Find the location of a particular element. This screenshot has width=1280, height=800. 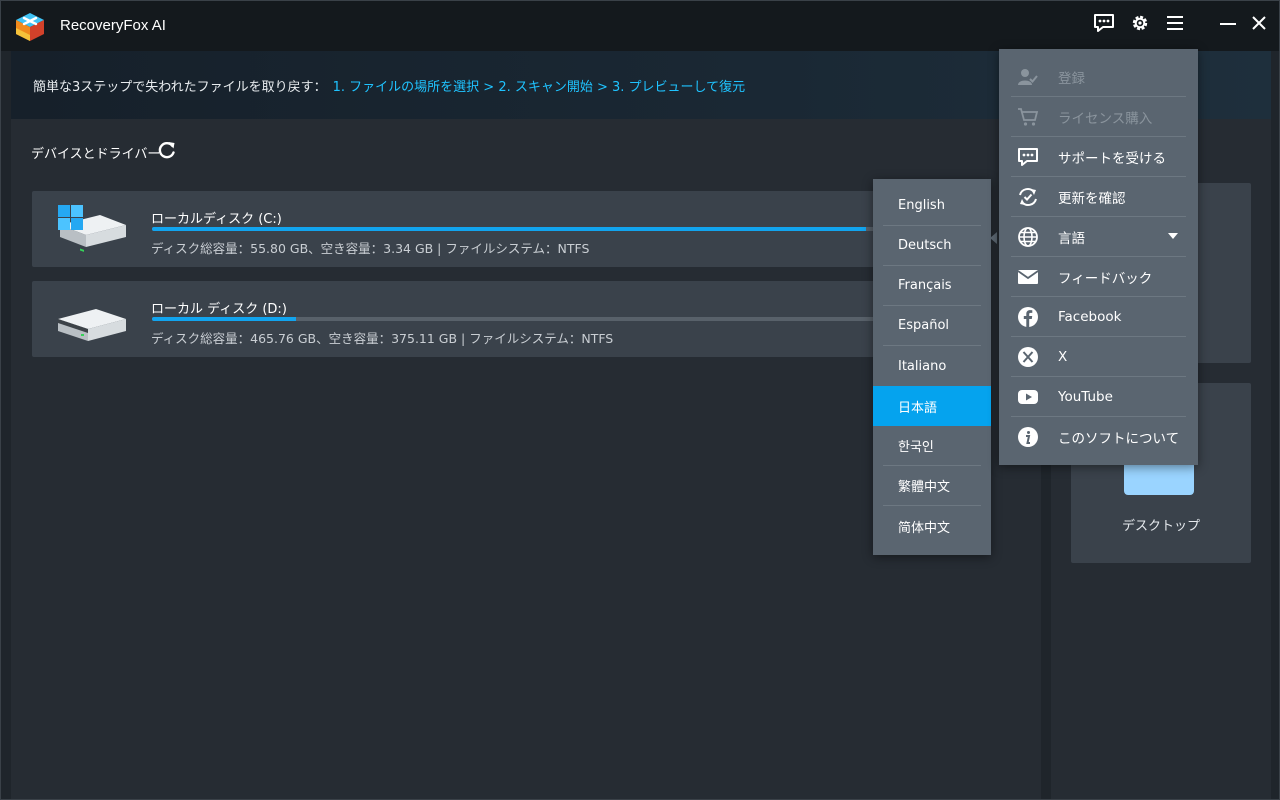

support-chat-icon is located at coordinates (1028, 157).